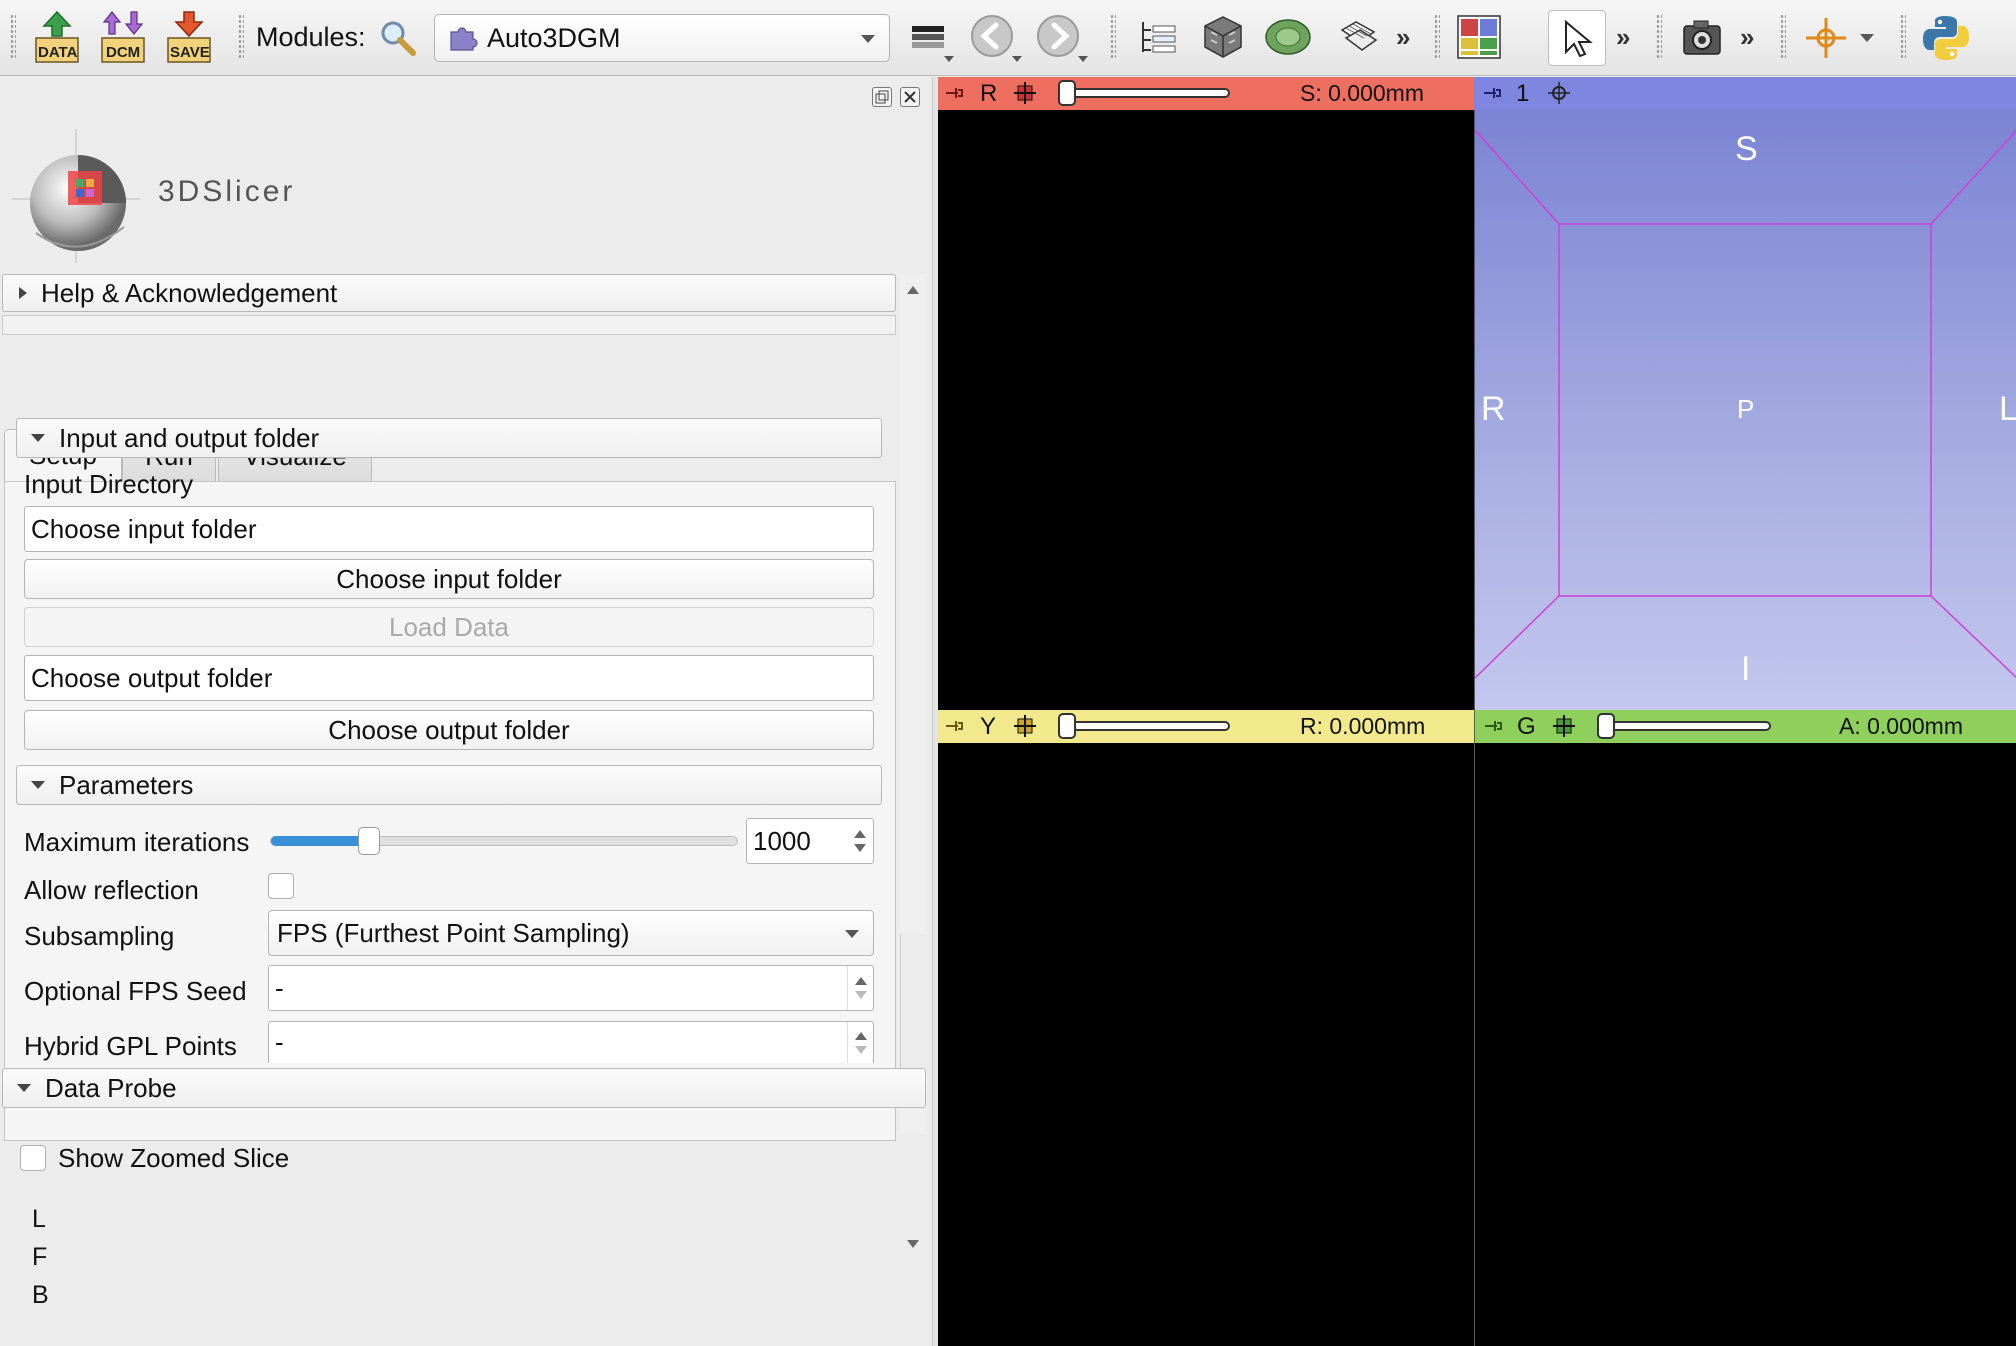 The image size is (2016, 1346). I want to click on red-slice-controller: R S: 0.000mm, so click(1206, 93).